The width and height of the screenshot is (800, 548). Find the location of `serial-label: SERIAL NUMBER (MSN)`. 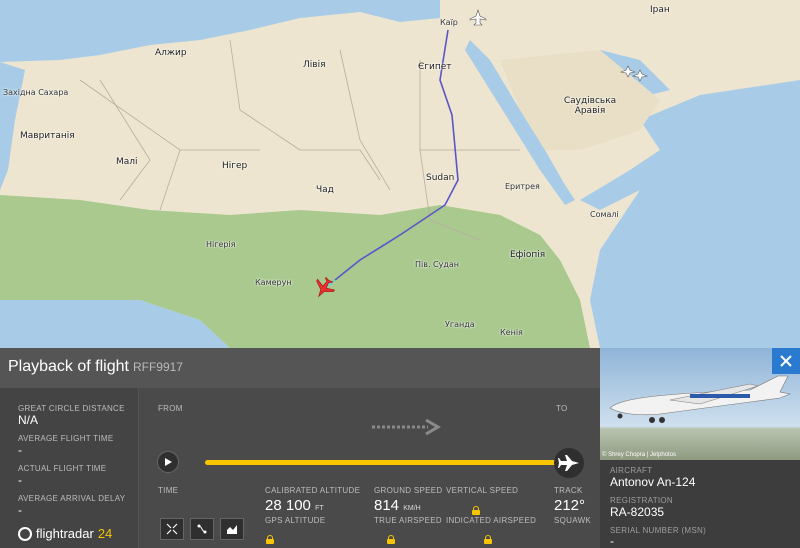

serial-label: SERIAL NUMBER (MSN) is located at coordinates (658, 530).